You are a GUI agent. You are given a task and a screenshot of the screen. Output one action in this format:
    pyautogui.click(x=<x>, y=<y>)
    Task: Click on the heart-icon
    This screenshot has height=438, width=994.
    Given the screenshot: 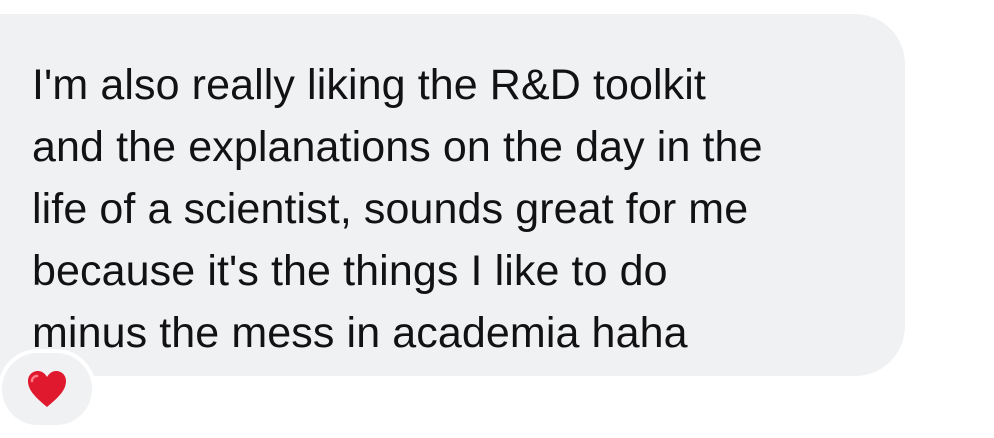 What is the action you would take?
    pyautogui.click(x=47, y=389)
    